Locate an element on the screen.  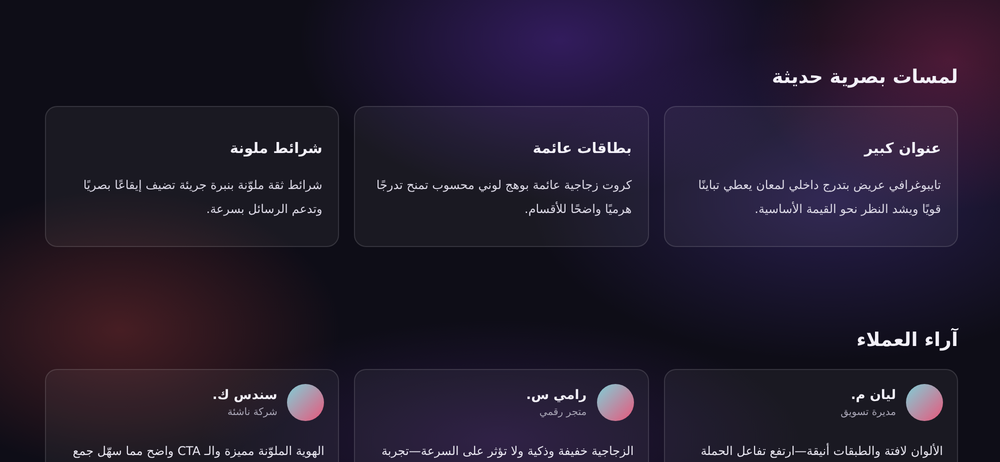
customer-name: رامي س. is located at coordinates (556, 395).